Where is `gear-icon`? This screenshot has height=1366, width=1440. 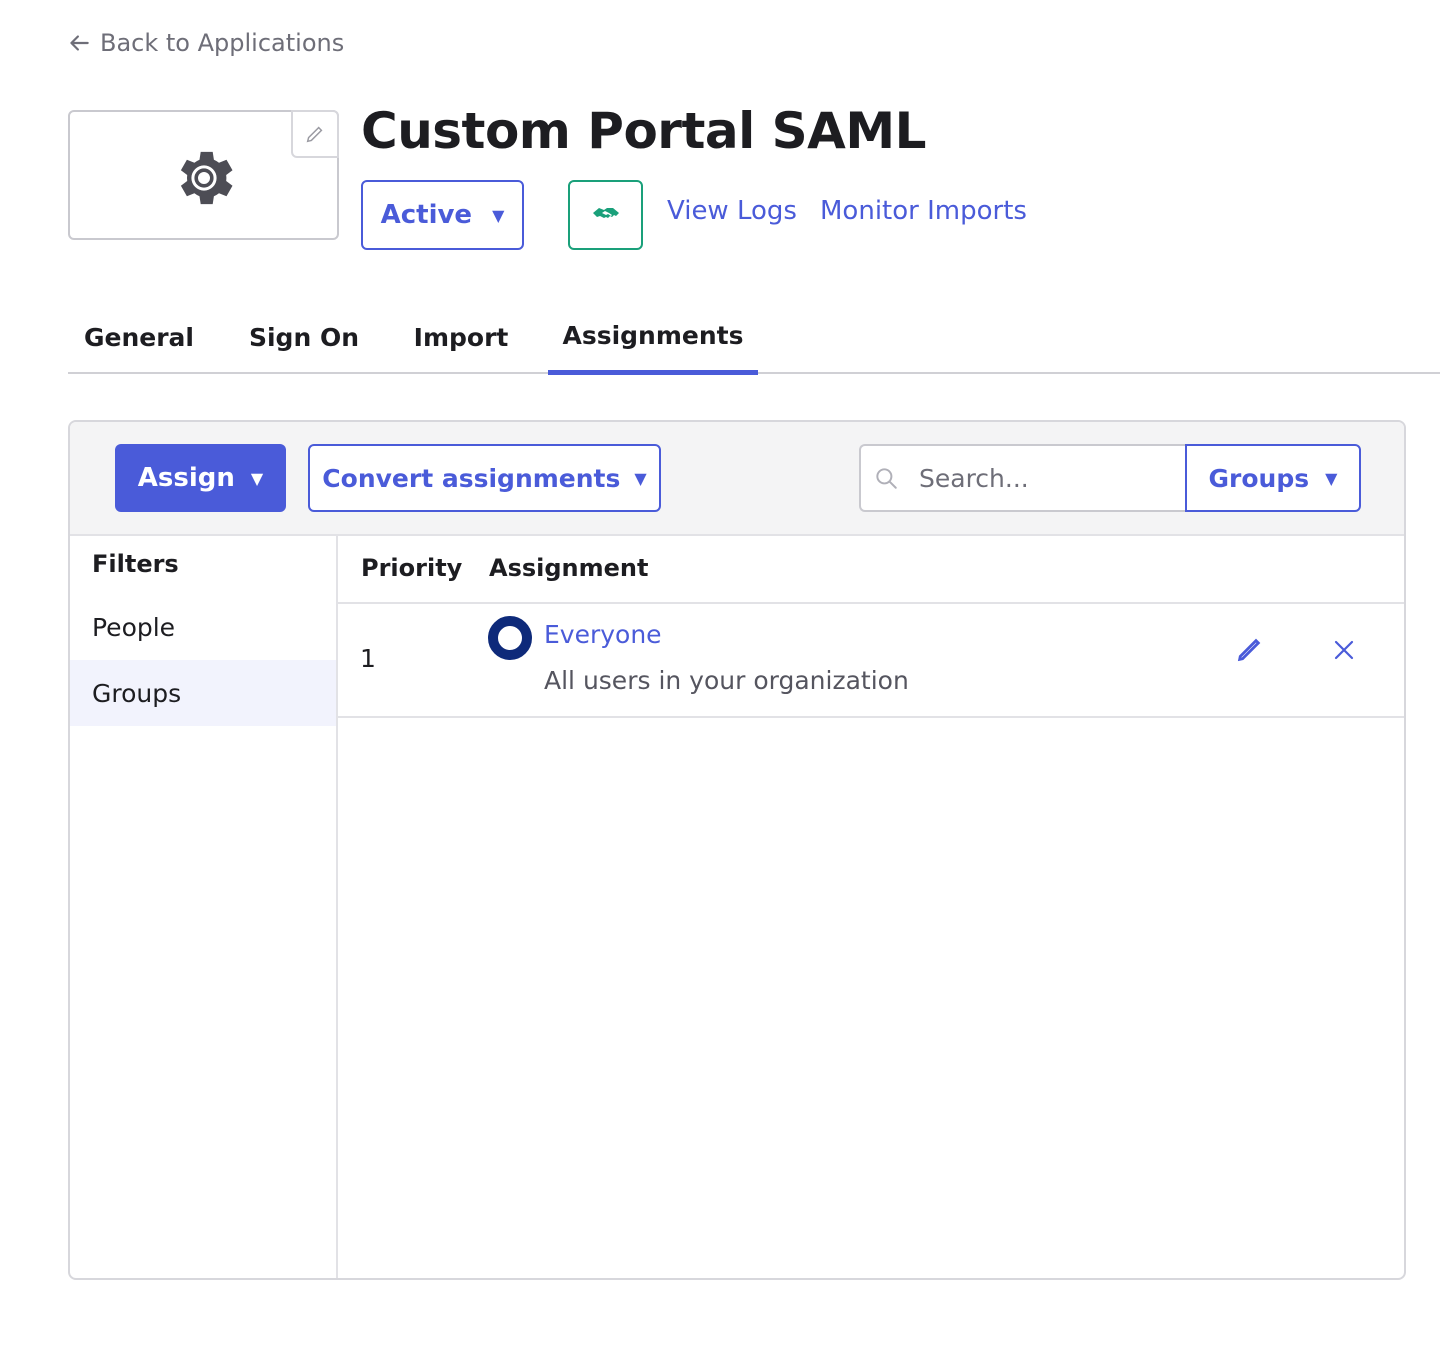 gear-icon is located at coordinates (206, 178).